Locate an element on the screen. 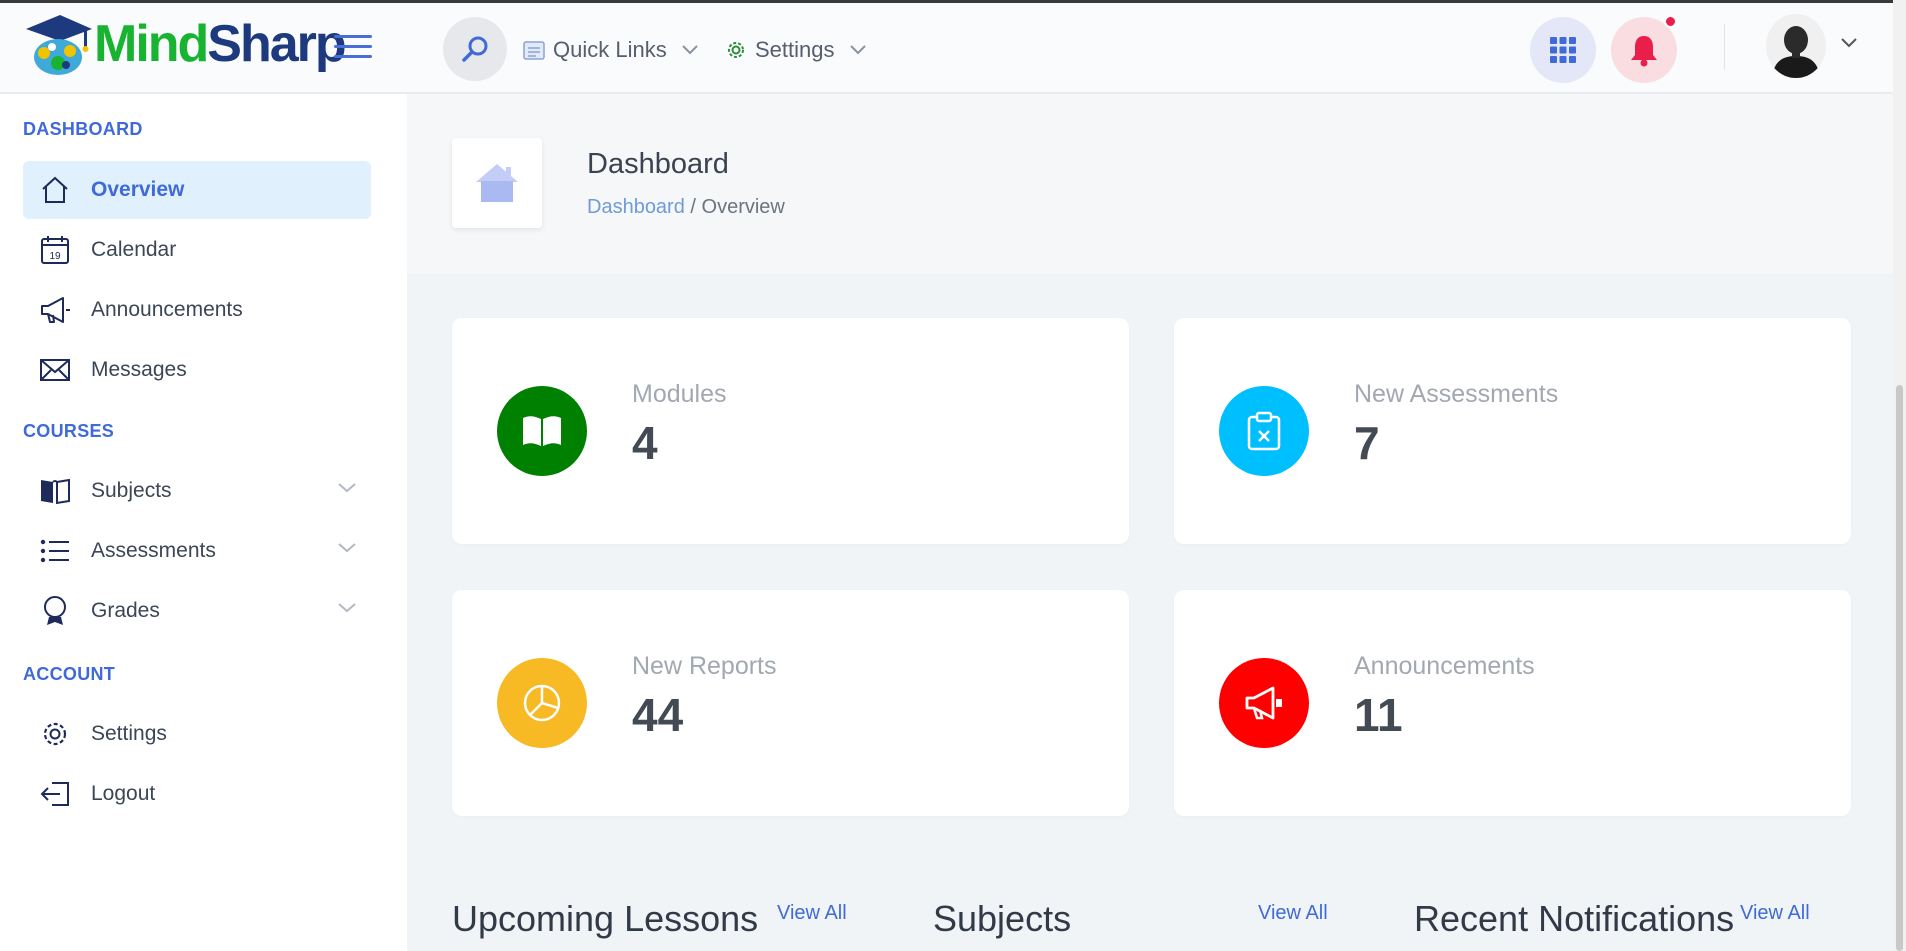 Image resolution: width=1906 pixels, height=951 pixels. user-menu-chevron-icon is located at coordinates (1849, 45).